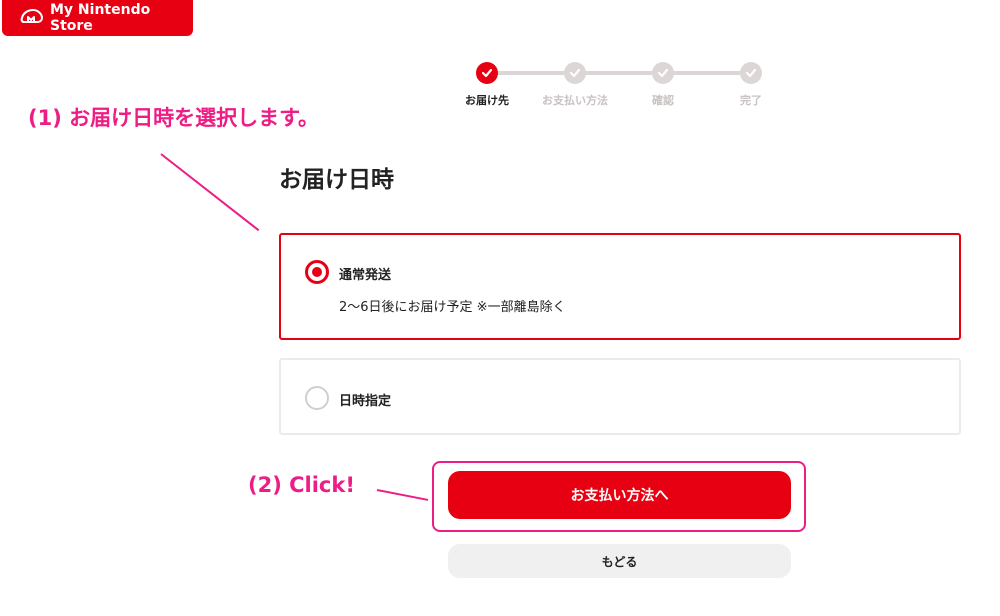  Describe the element at coordinates (620, 396) in the screenshot. I see `delivery-option-scheduled: 日時指定` at that location.